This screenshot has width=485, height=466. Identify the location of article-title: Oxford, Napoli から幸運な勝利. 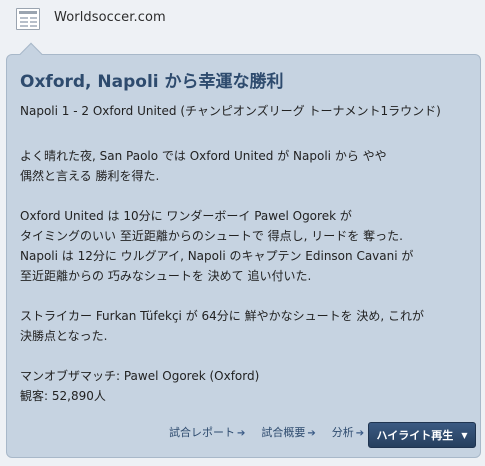
(152, 82).